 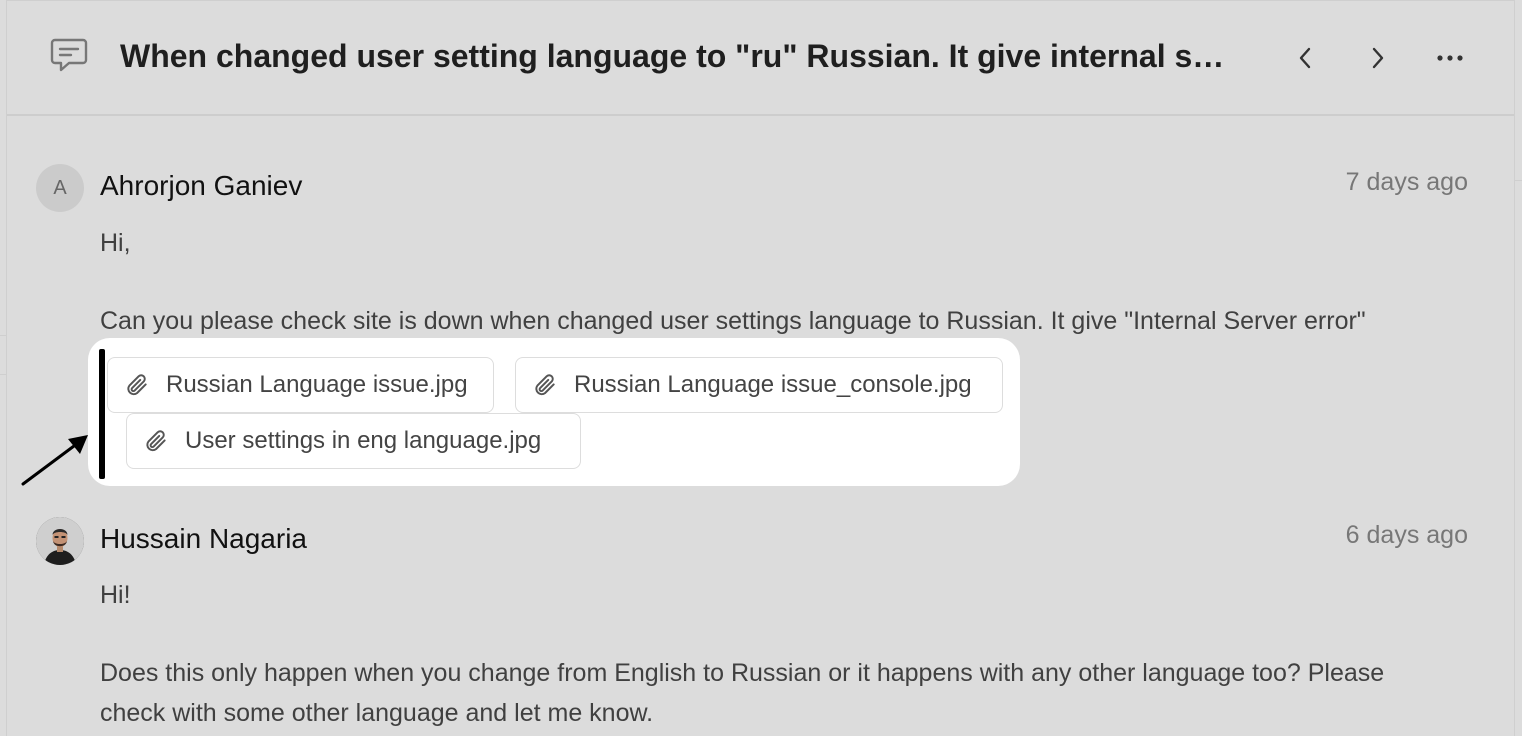 I want to click on outer-panel-edge, so click(x=1518, y=180).